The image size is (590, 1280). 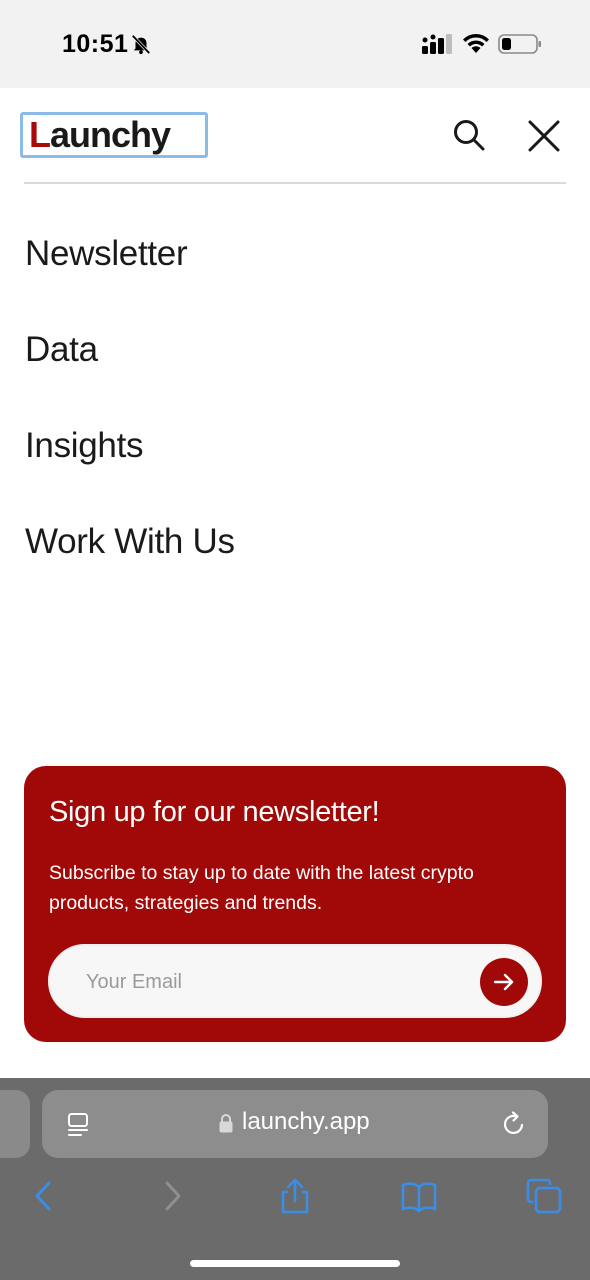 I want to click on subscribe-button, so click(x=504, y=982).